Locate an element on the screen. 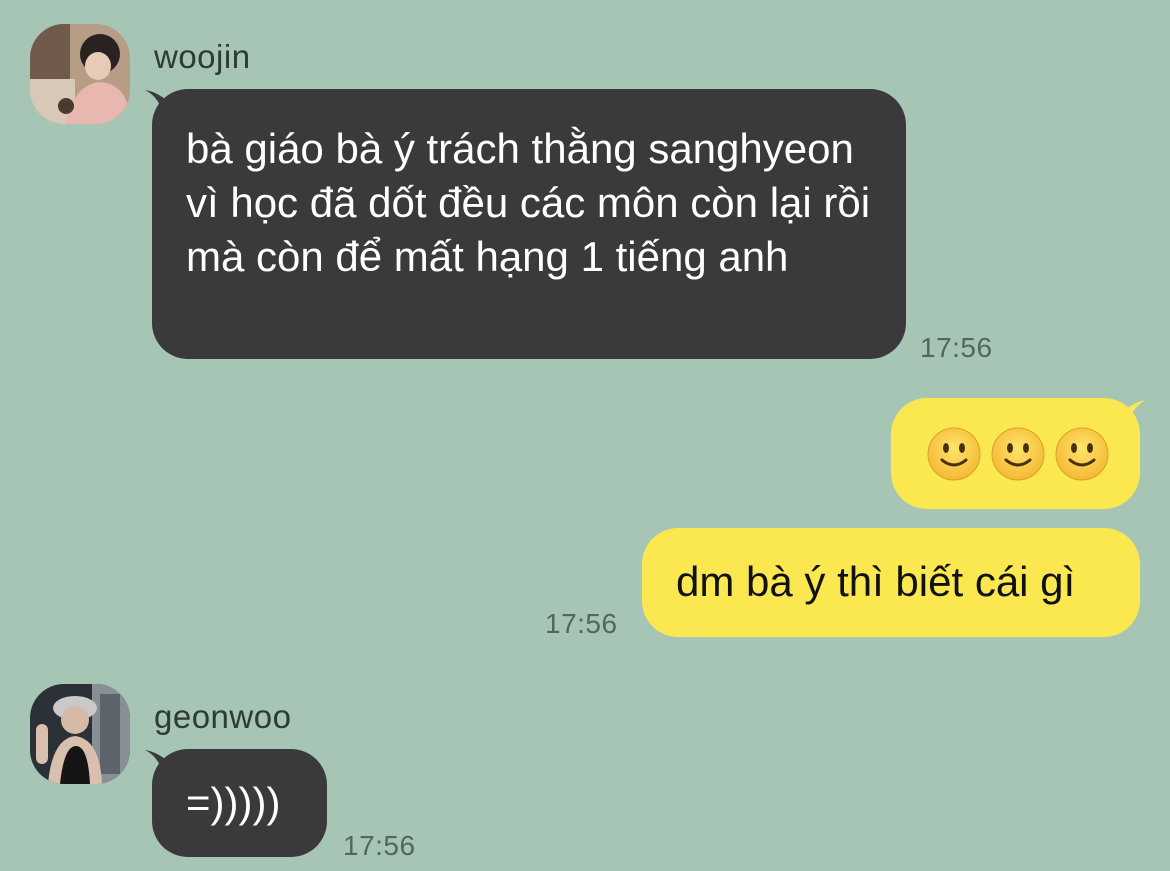 The height and width of the screenshot is (871, 1170). woojin-profile-photo-icon is located at coordinates (80, 74).